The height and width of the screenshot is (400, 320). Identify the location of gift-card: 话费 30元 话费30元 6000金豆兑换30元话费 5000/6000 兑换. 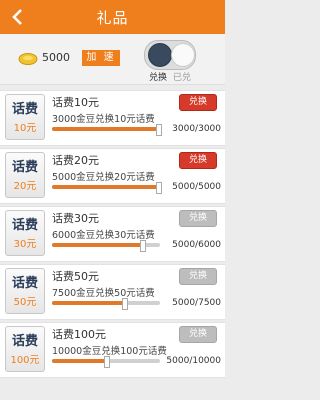
(112, 234).